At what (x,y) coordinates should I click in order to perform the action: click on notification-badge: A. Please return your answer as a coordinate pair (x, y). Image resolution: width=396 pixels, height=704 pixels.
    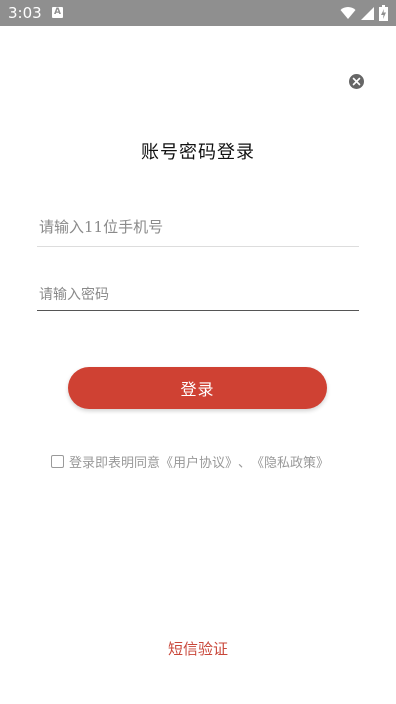
    Looking at the image, I should click on (57, 12).